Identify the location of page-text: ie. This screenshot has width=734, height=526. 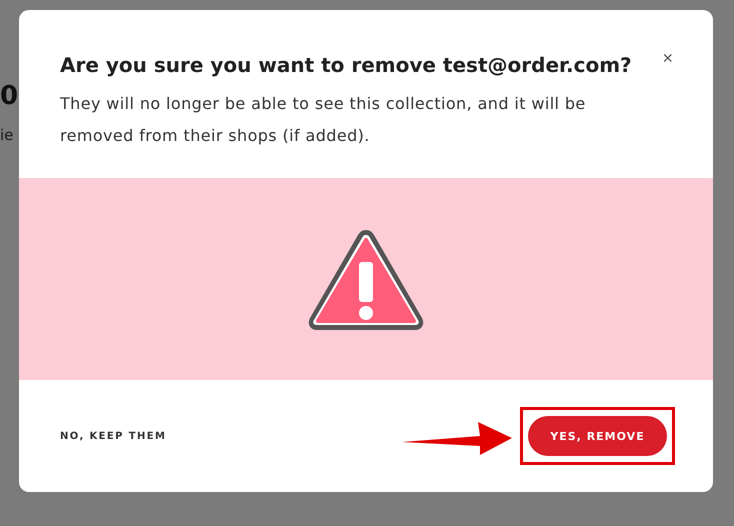
(7, 135).